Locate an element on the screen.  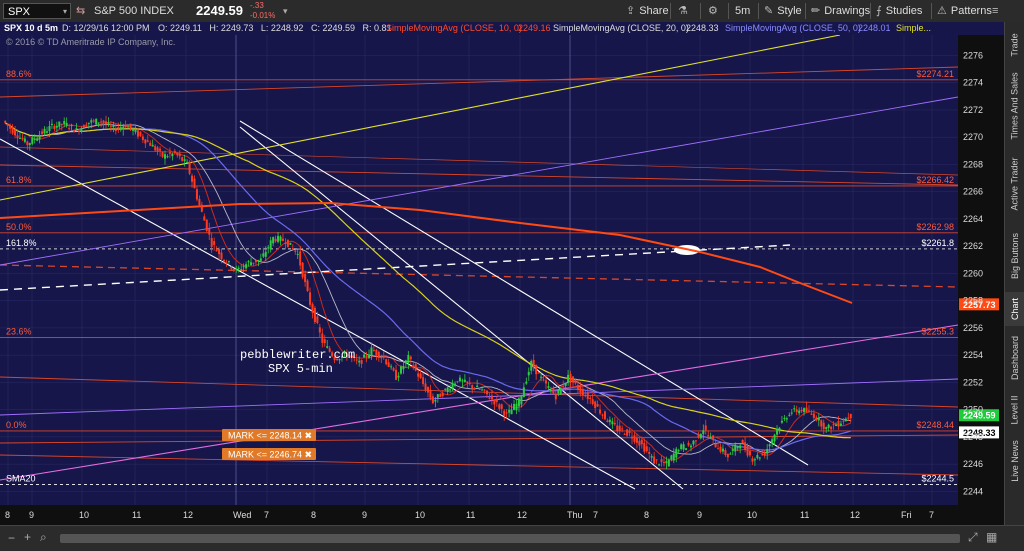
scrollbar-thumb is located at coordinates (510, 538).